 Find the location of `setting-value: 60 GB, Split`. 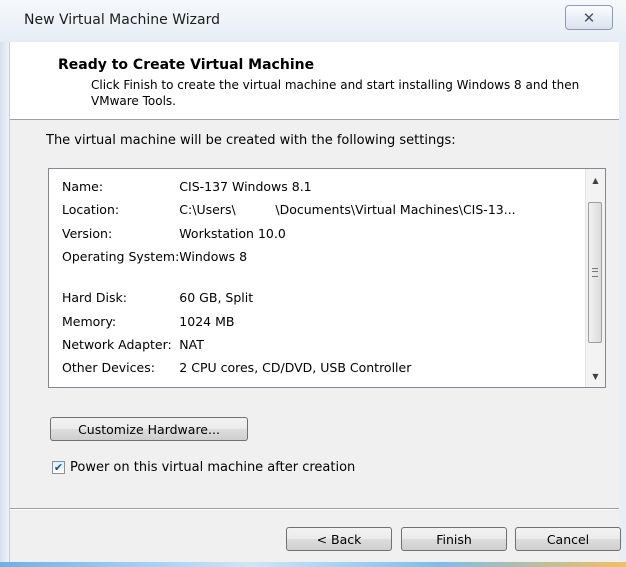

setting-value: 60 GB, Split is located at coordinates (216, 298).